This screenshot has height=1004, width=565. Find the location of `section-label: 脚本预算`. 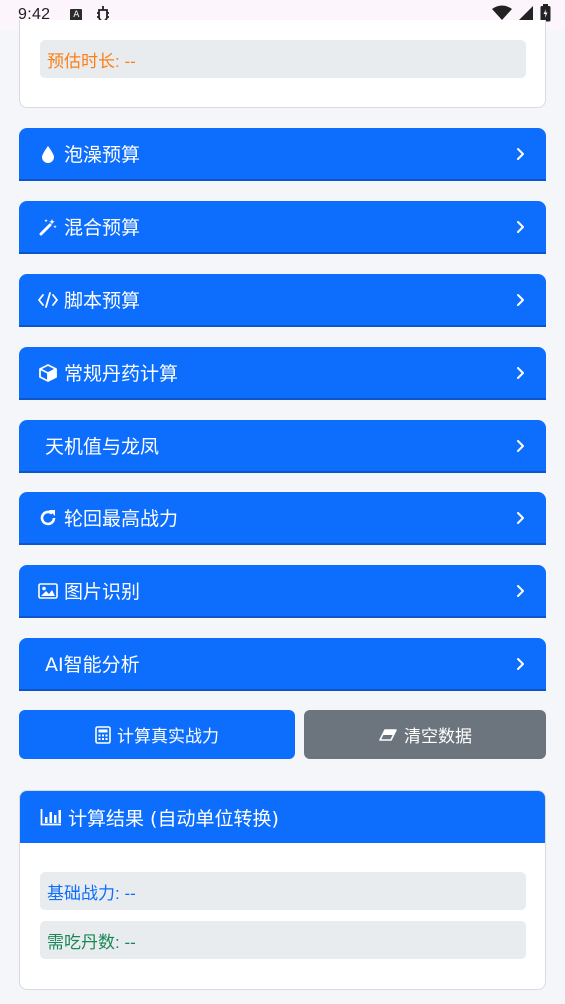

section-label: 脚本预算 is located at coordinates (102, 301).